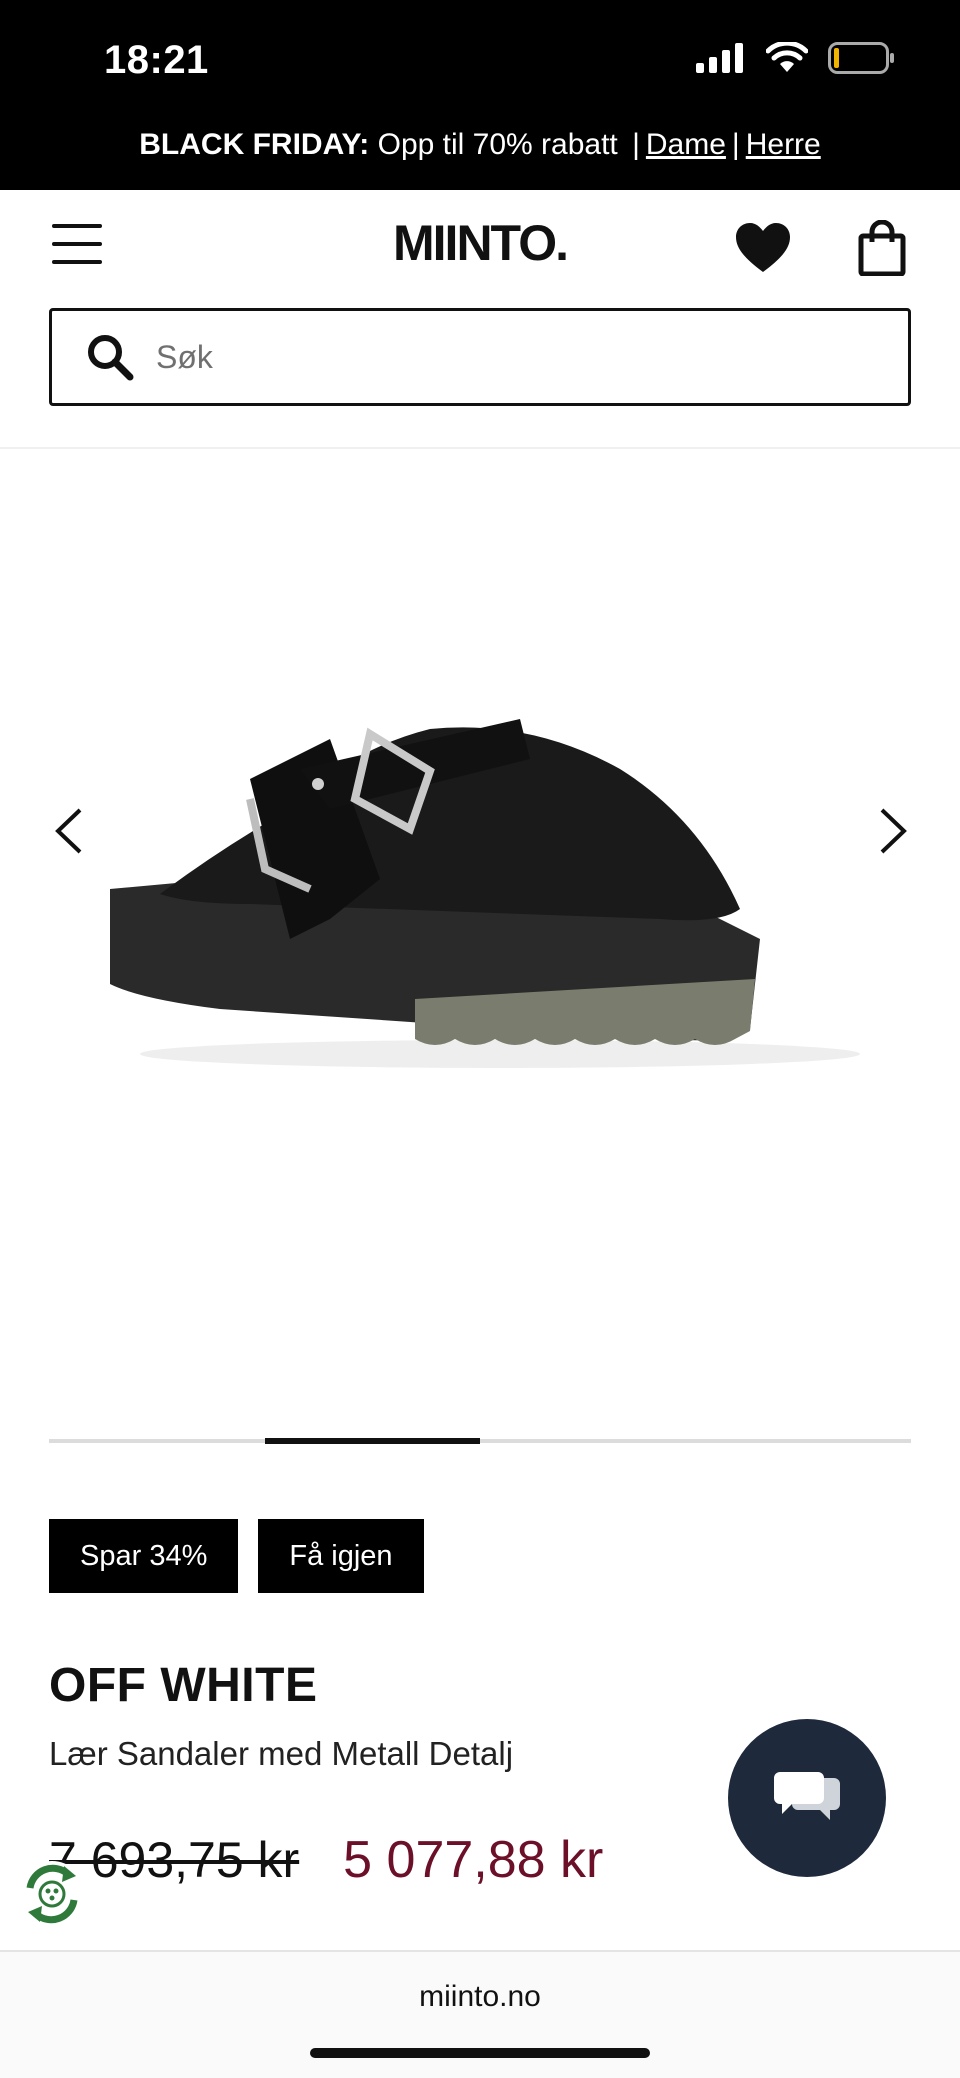 The height and width of the screenshot is (2078, 960). Describe the element at coordinates (110, 357) in the screenshot. I see `search-icon` at that location.